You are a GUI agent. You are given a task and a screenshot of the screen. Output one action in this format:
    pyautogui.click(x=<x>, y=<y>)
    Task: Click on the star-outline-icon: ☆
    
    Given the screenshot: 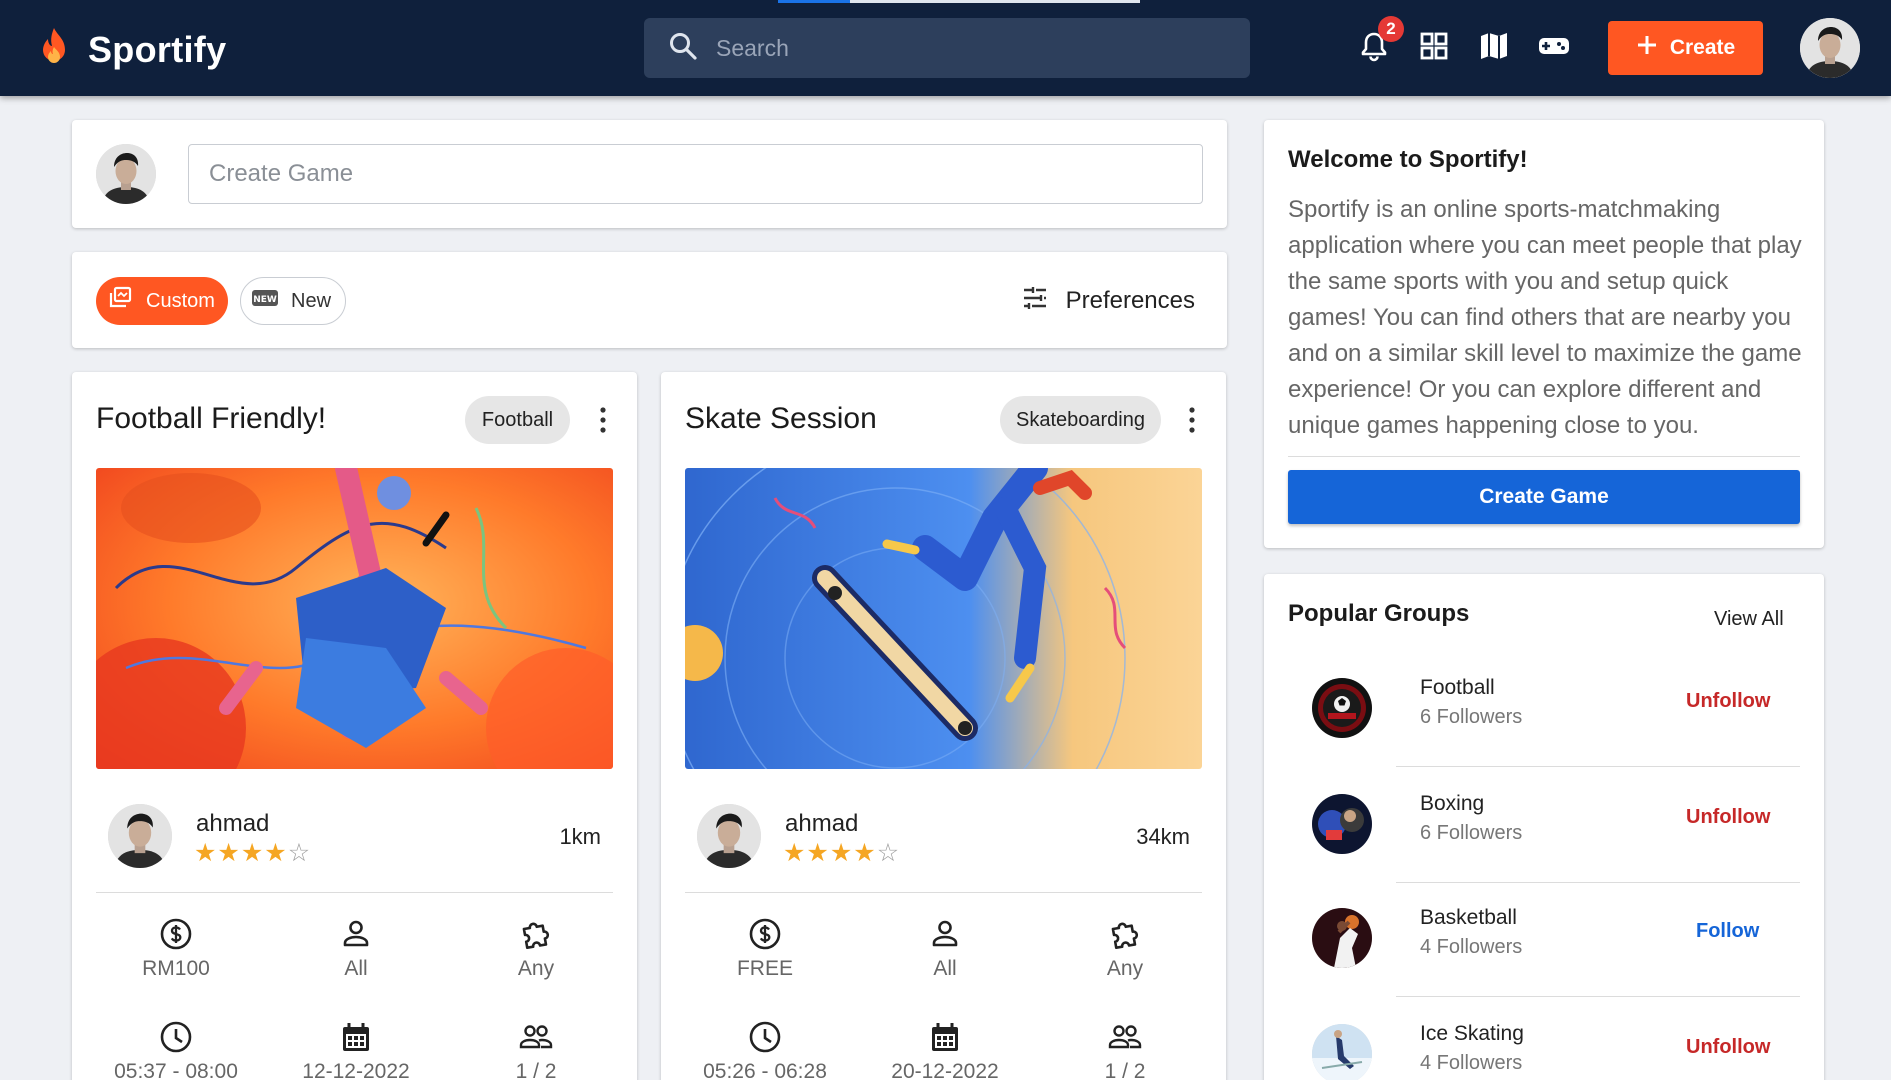 What is the action you would take?
    pyautogui.click(x=888, y=853)
    